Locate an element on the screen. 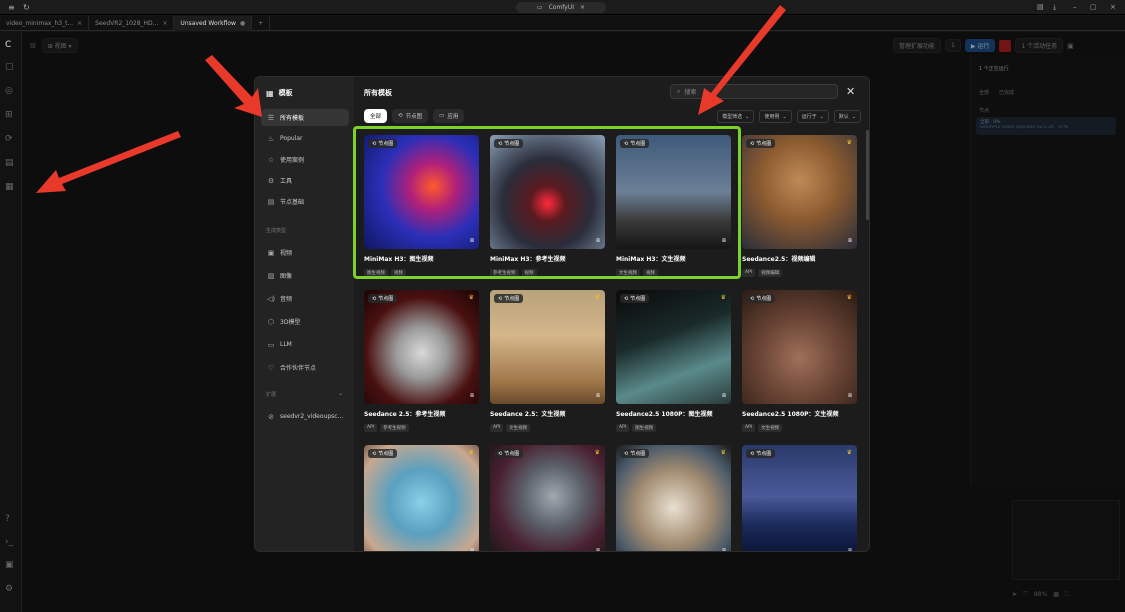 The width and height of the screenshot is (1125, 612). arrow-to-search is located at coordinates (742, 60).